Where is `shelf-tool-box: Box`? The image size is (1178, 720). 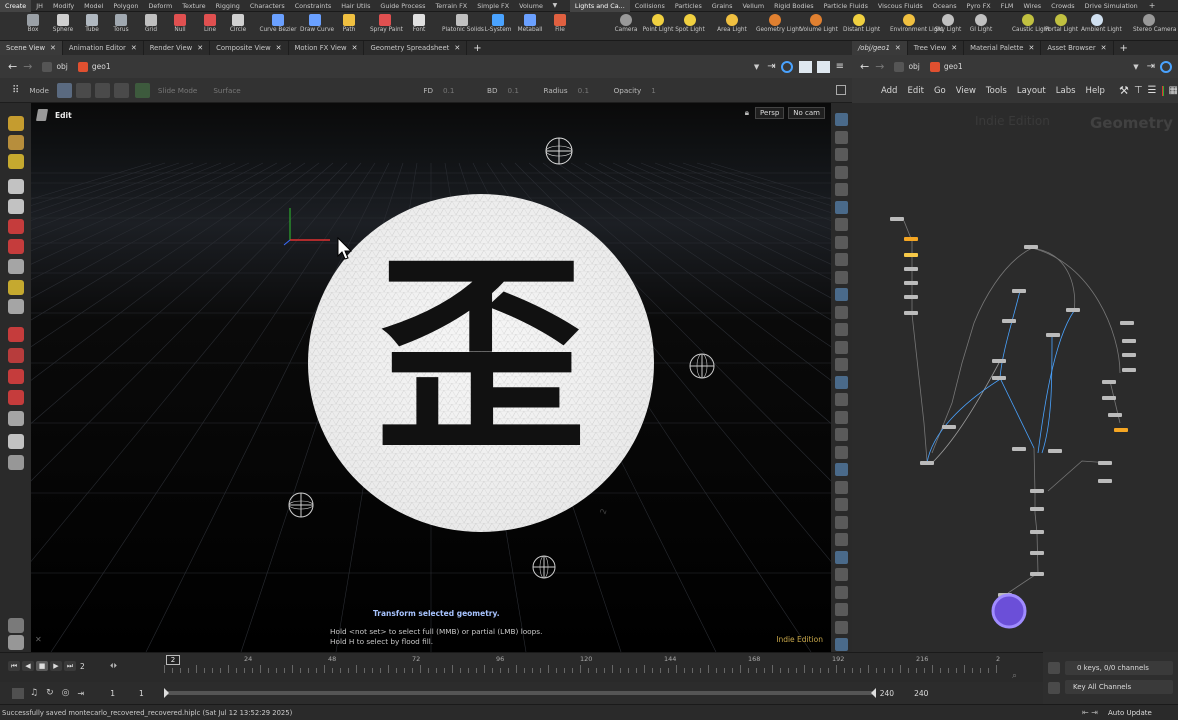
shelf-tool-box: Box is located at coordinates (33, 26).